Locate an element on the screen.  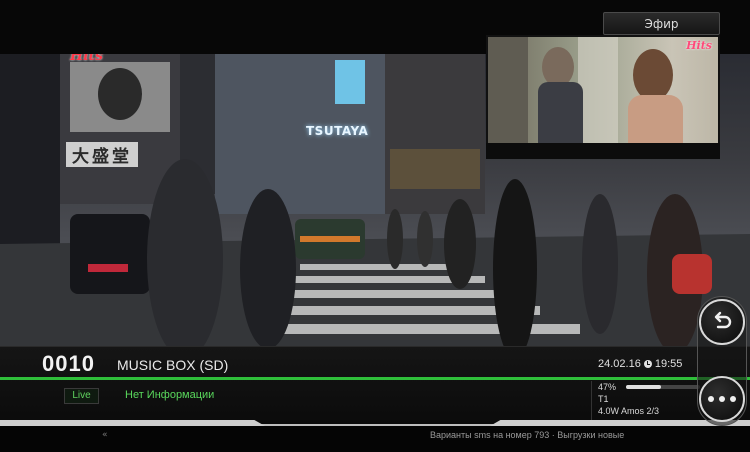
tuner-label: T1 is located at coordinates (603, 399).